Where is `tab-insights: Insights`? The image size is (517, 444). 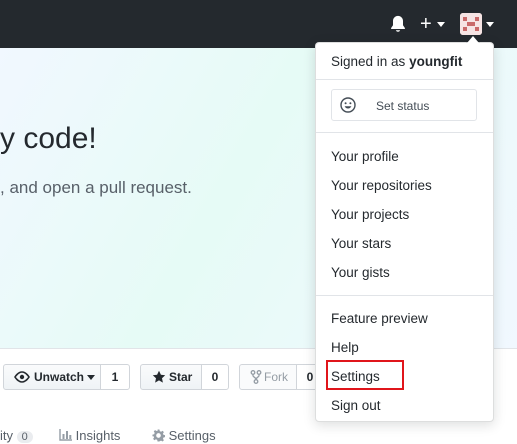 tab-insights: Insights is located at coordinates (89, 435).